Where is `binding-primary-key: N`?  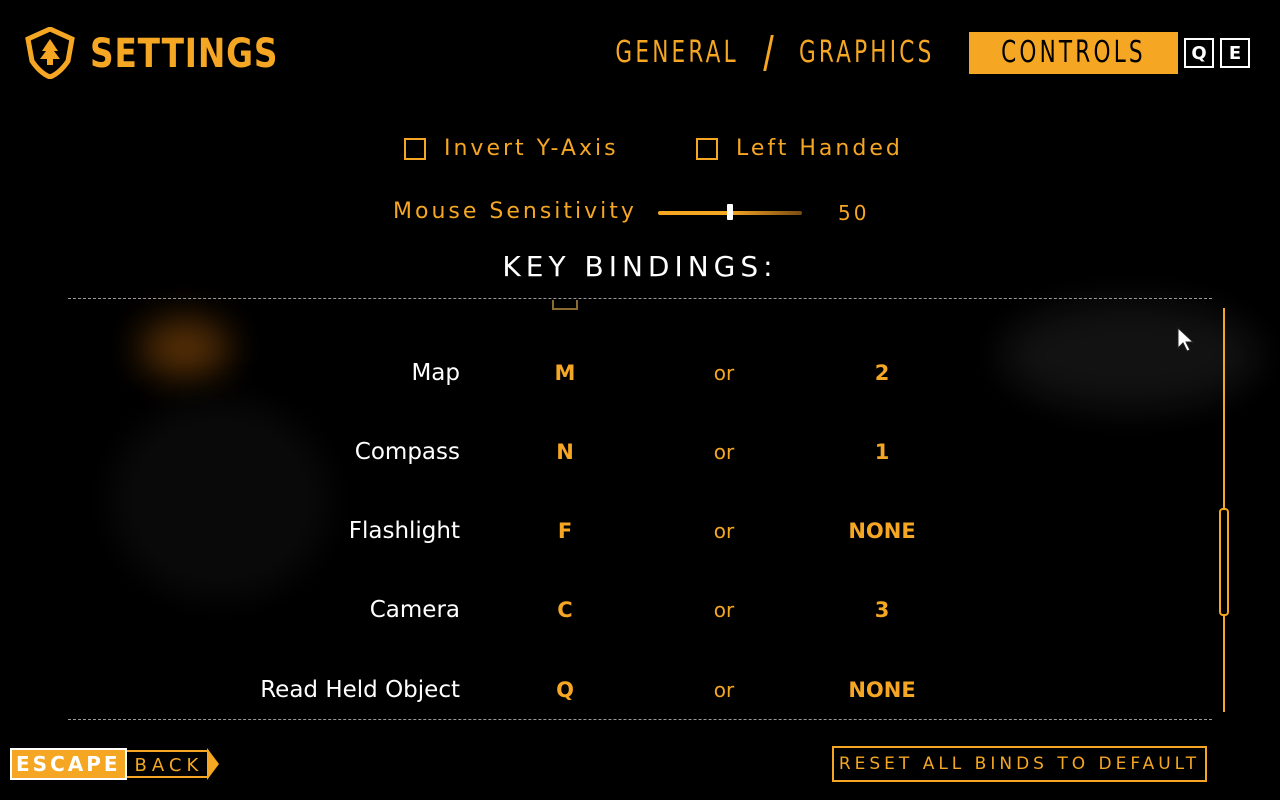
binding-primary-key: N is located at coordinates (565, 452).